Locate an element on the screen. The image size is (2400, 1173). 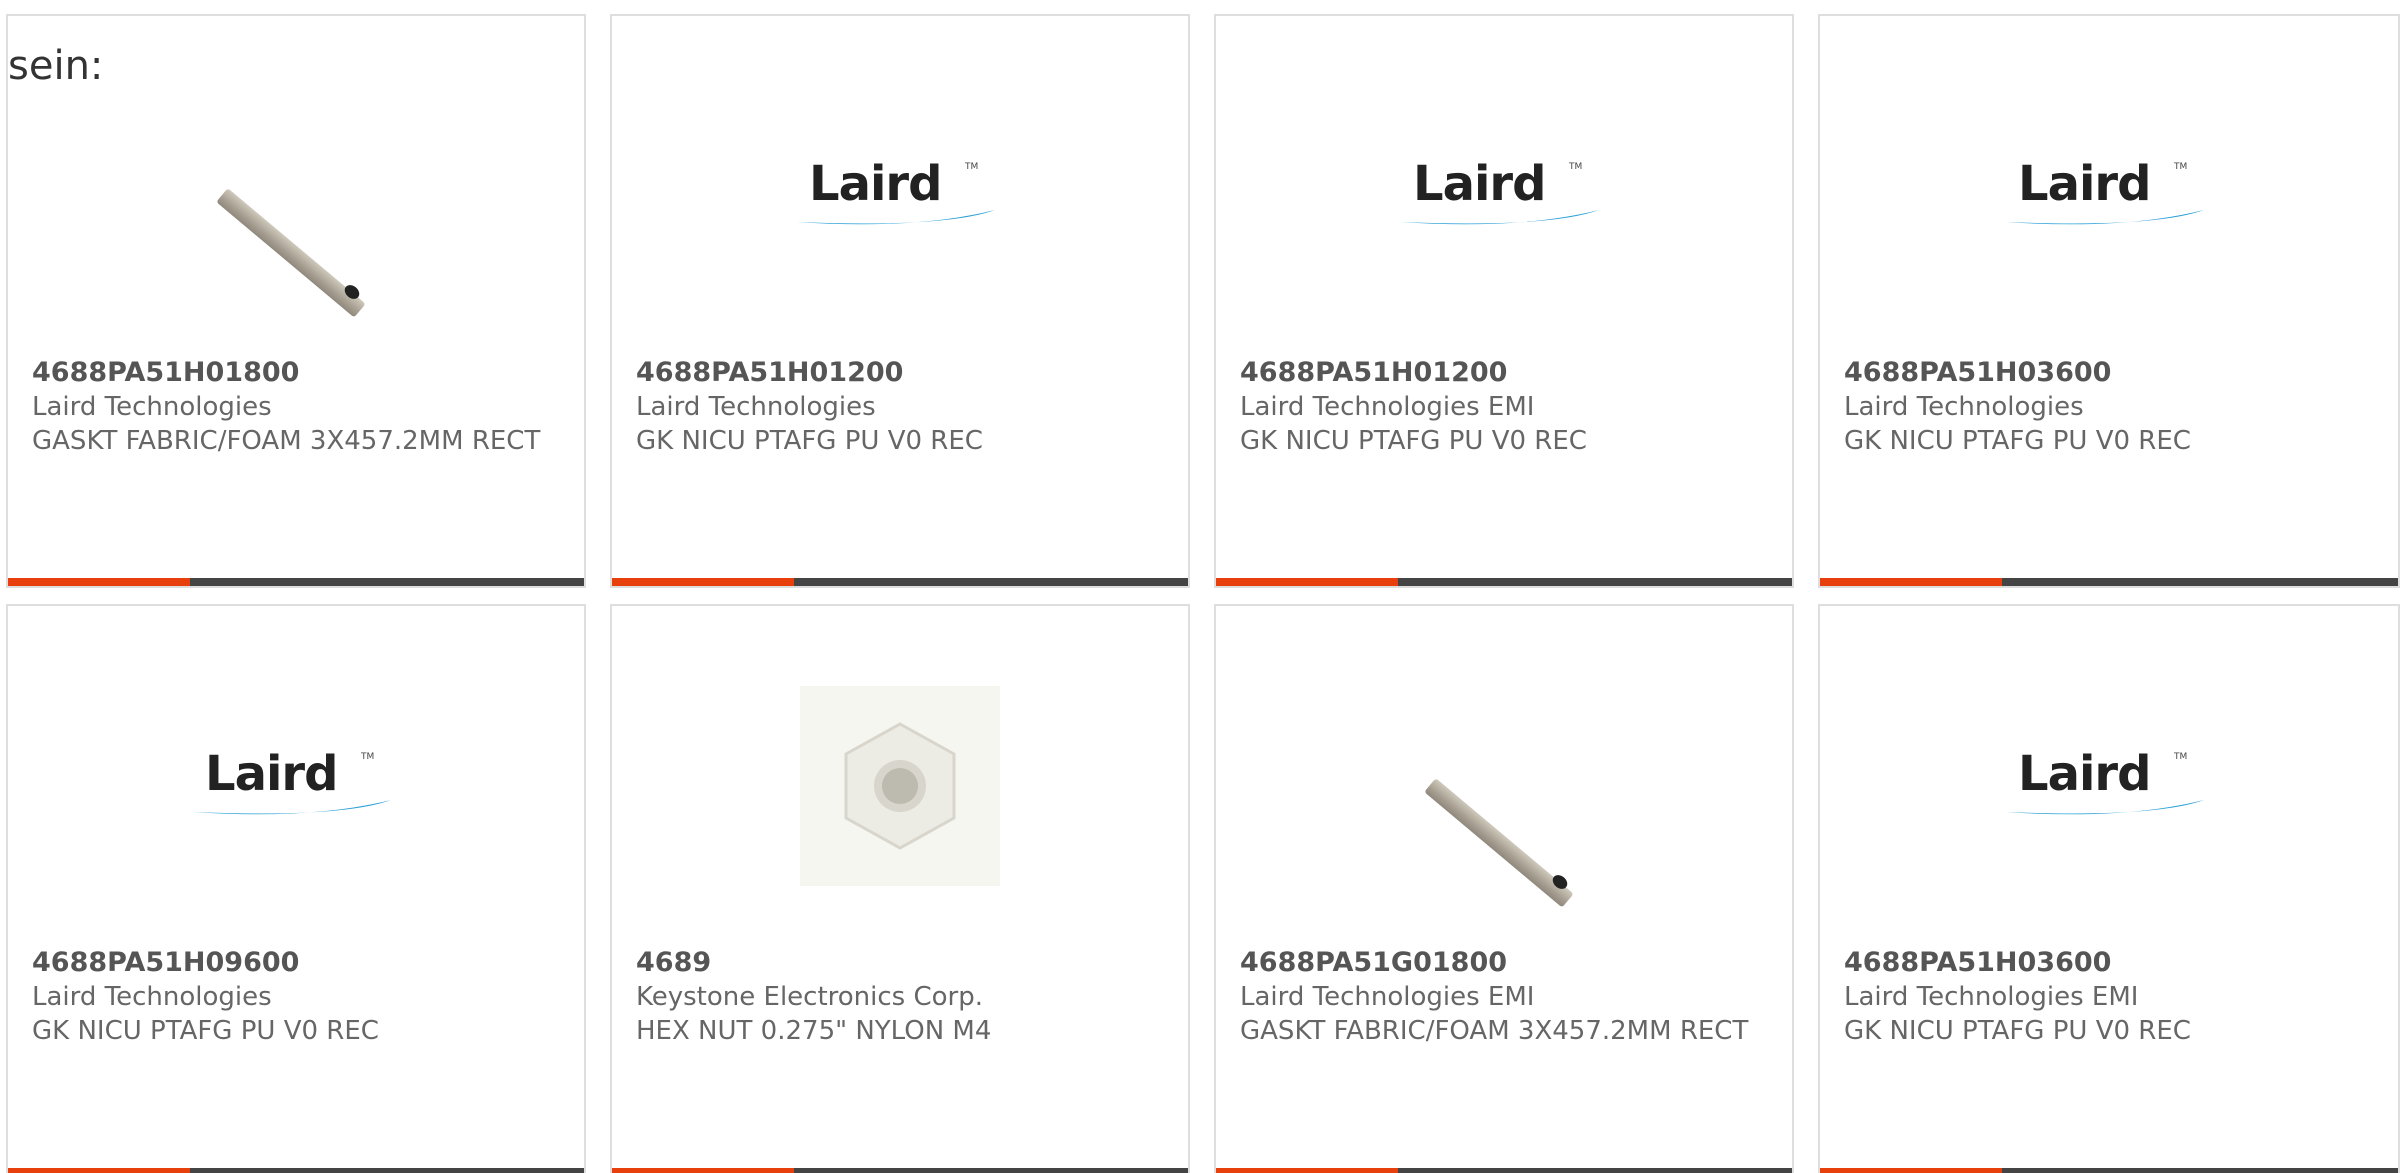
product-part-number: 4688PA51H01800 is located at coordinates (166, 372).